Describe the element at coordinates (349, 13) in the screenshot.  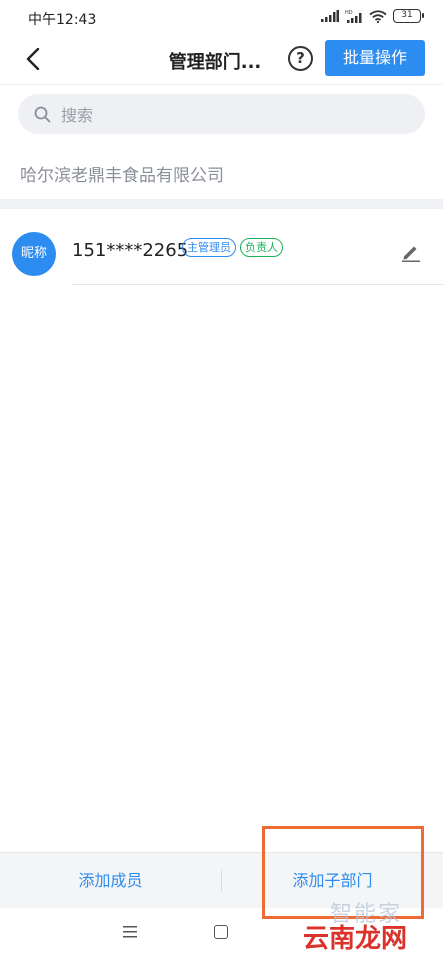
I see `svg-text: HD` at that location.